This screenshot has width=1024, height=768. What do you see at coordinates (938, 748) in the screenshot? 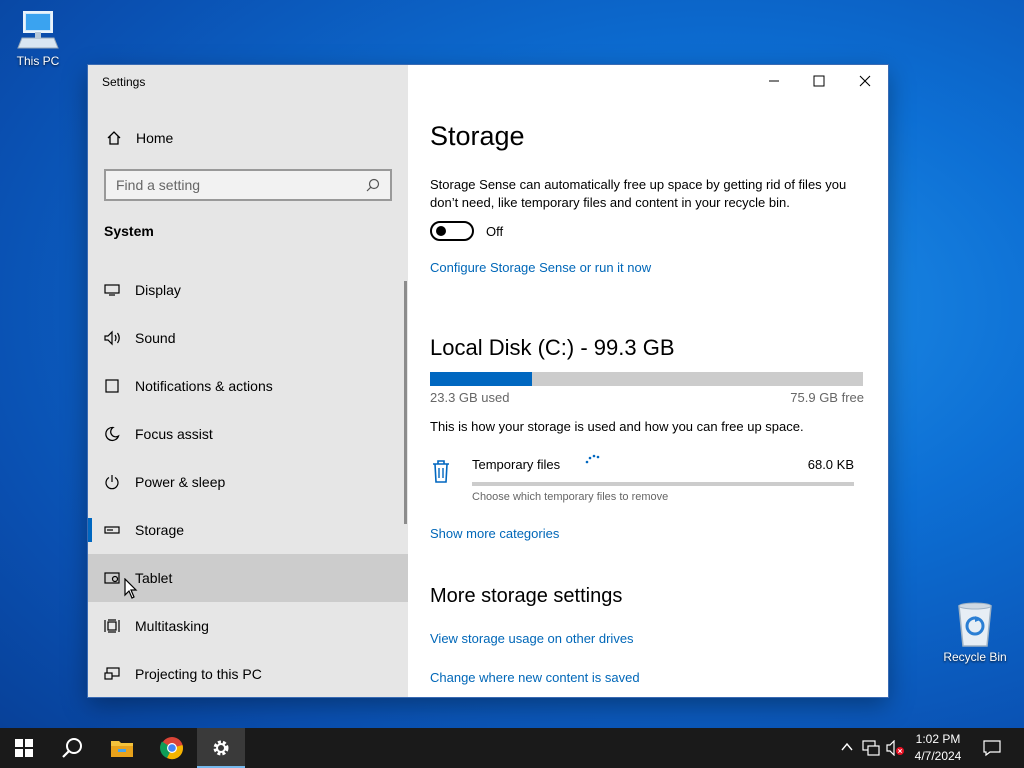
I see `system-clock: 1:02 PM 4/7/2024` at bounding box center [938, 748].